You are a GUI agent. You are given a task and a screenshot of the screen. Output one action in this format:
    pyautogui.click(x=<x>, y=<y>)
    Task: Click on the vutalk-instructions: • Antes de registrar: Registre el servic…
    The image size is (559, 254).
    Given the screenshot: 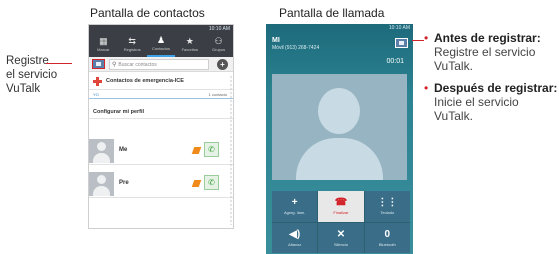 What is the action you would take?
    pyautogui.click(x=491, y=81)
    